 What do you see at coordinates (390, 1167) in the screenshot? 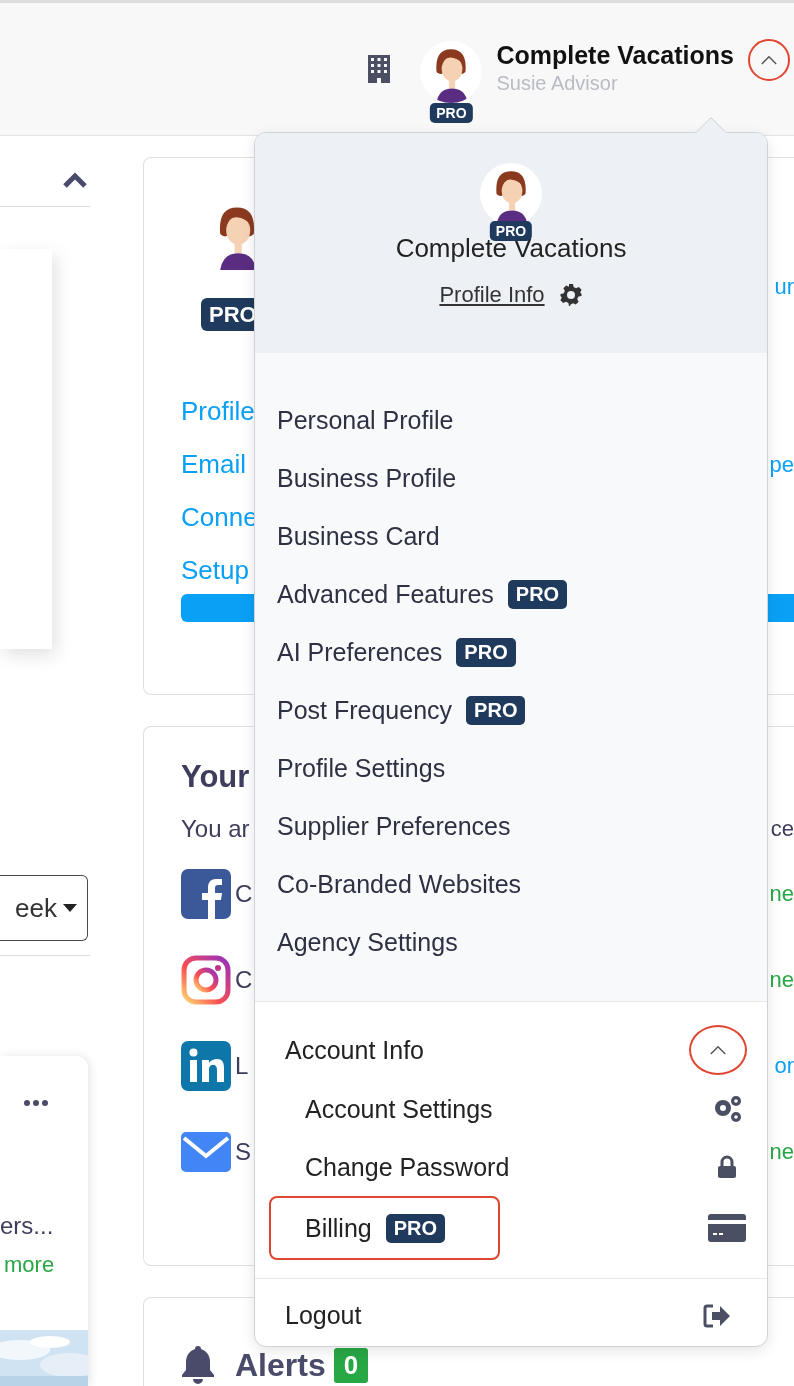
I see `submenu-item: Change Password` at bounding box center [390, 1167].